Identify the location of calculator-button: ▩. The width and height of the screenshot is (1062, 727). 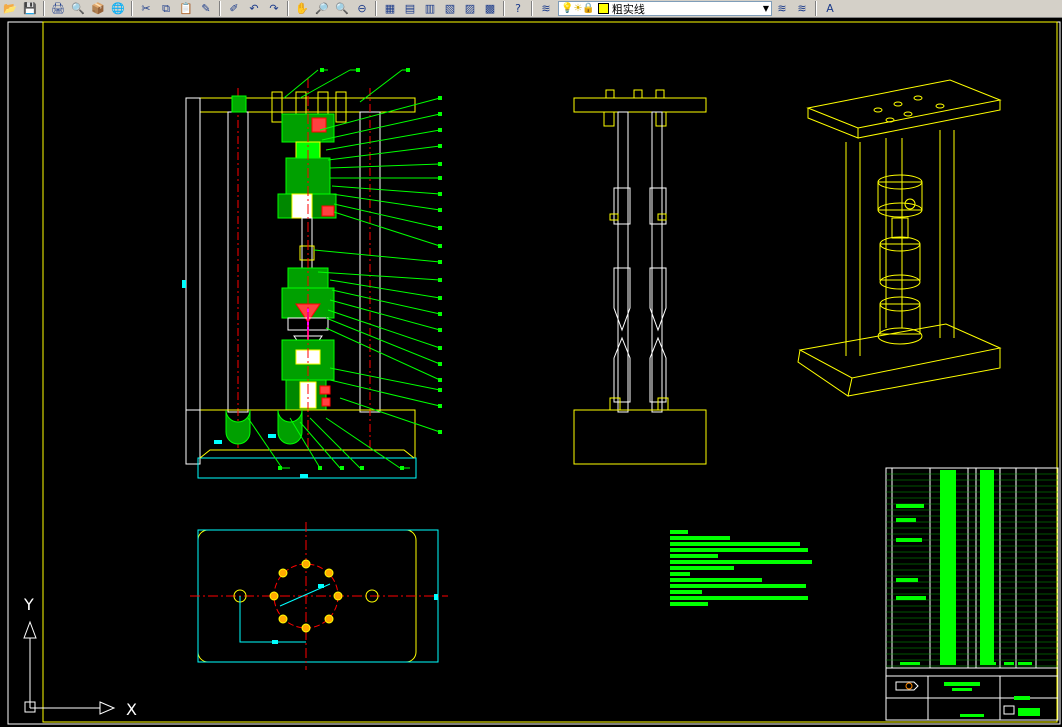
(490, 9).